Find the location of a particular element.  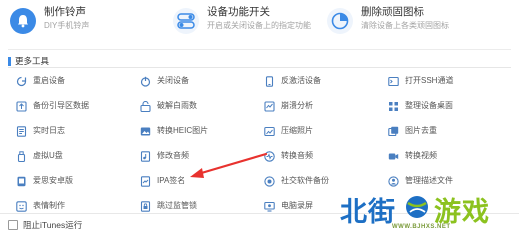

block-itunes-label: 阻止iTunes运行 is located at coordinates (53, 225).